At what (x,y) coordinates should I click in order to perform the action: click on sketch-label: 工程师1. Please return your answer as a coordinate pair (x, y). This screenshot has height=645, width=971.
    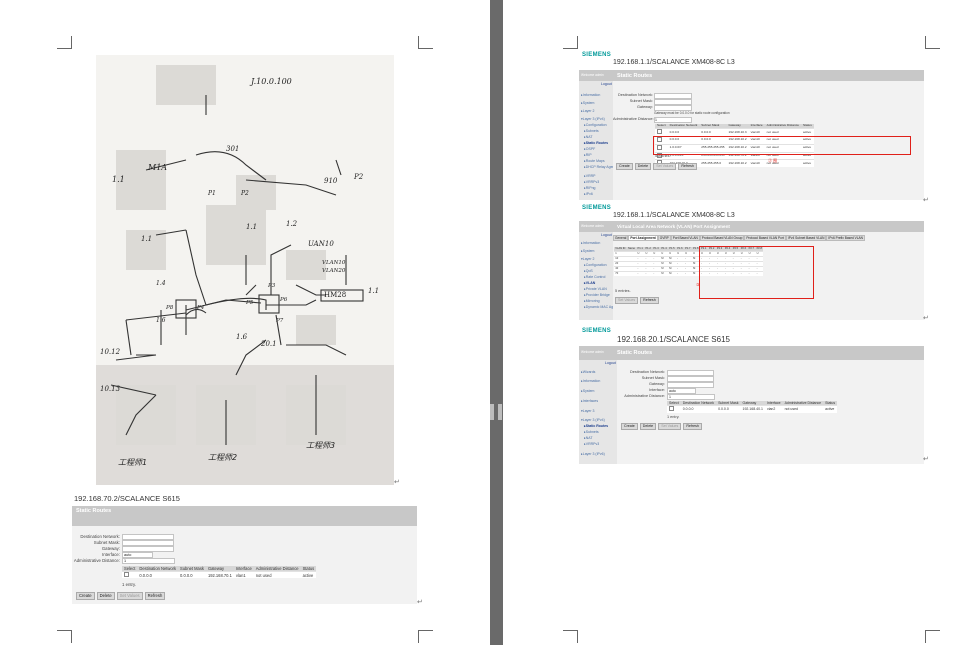
    Looking at the image, I should click on (133, 462).